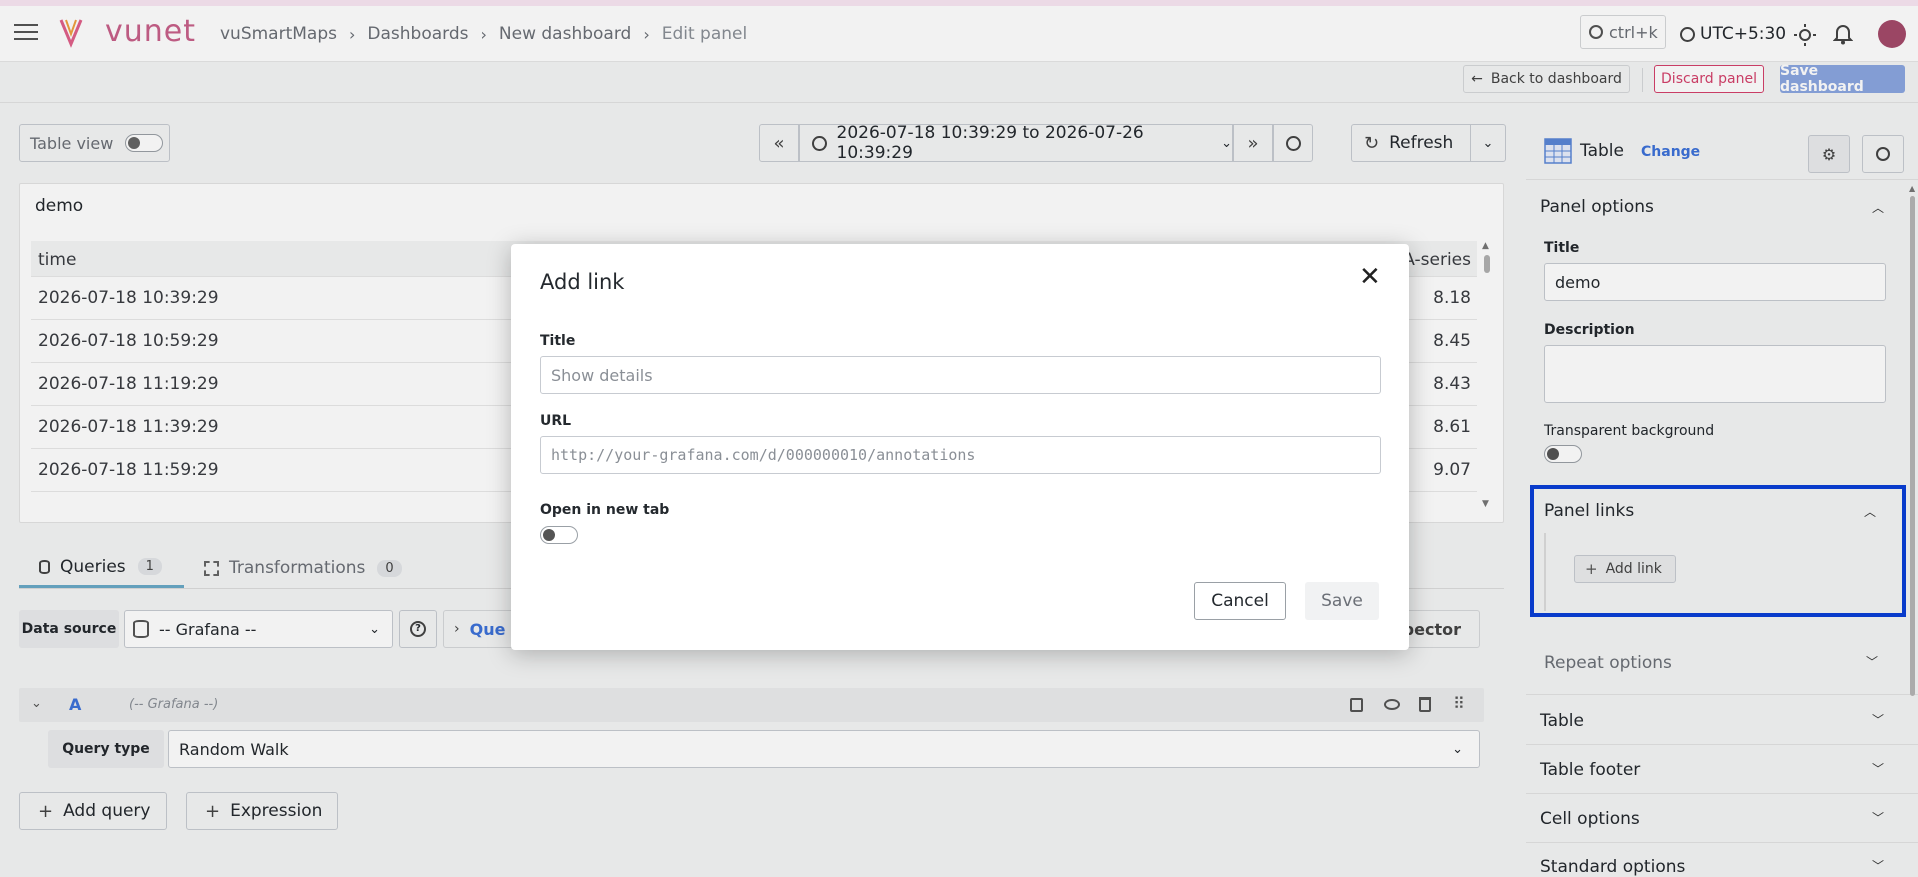 The image size is (1918, 877). I want to click on open-in-new-tab-label: Open in new tab, so click(605, 510).